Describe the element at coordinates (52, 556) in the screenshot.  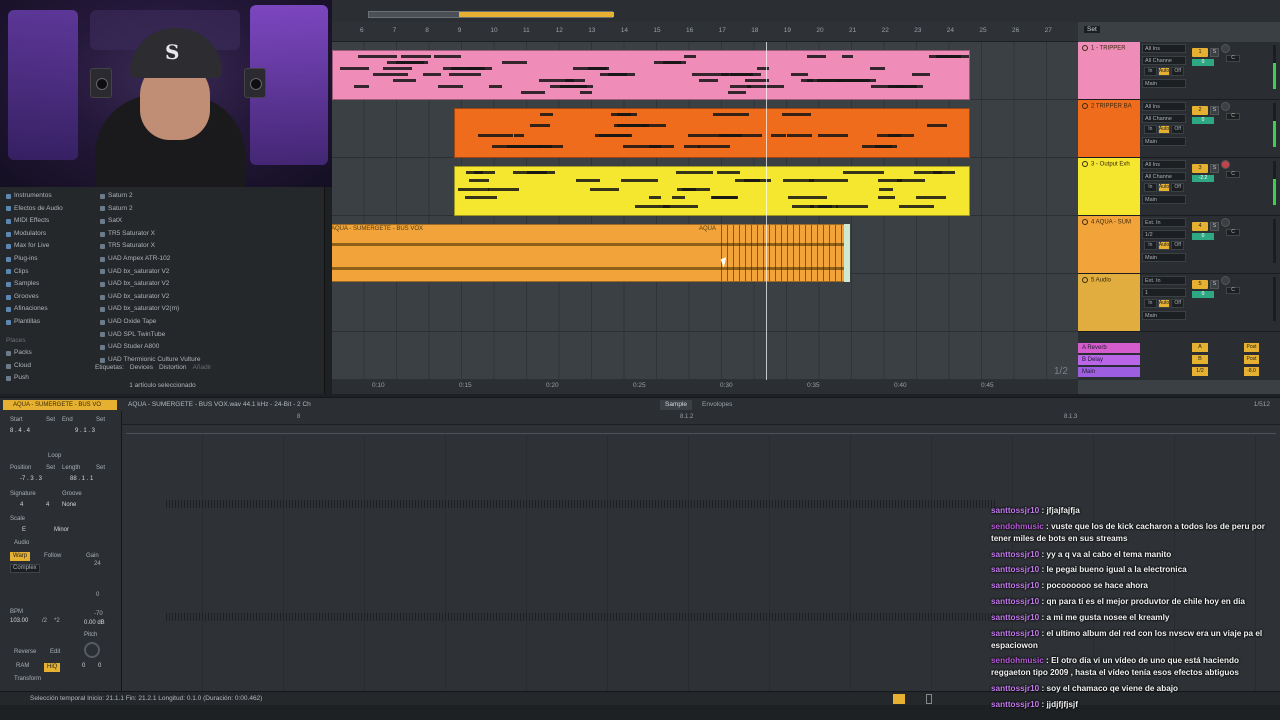
I see `follow-toggle: Follow` at that location.